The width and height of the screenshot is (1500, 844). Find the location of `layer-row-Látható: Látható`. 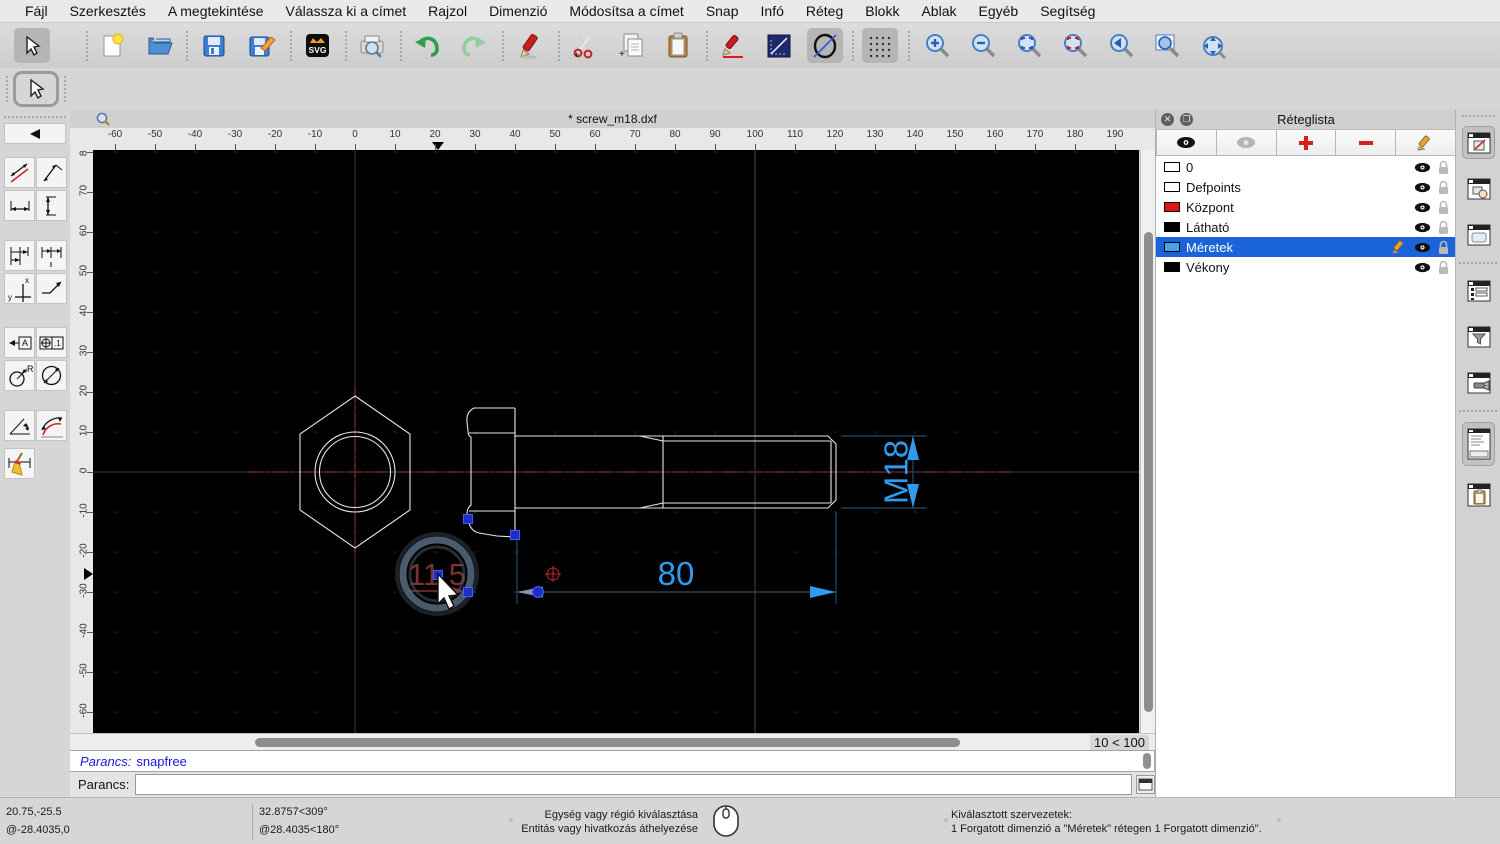

layer-row-Látható: Látható is located at coordinates (1306, 227).